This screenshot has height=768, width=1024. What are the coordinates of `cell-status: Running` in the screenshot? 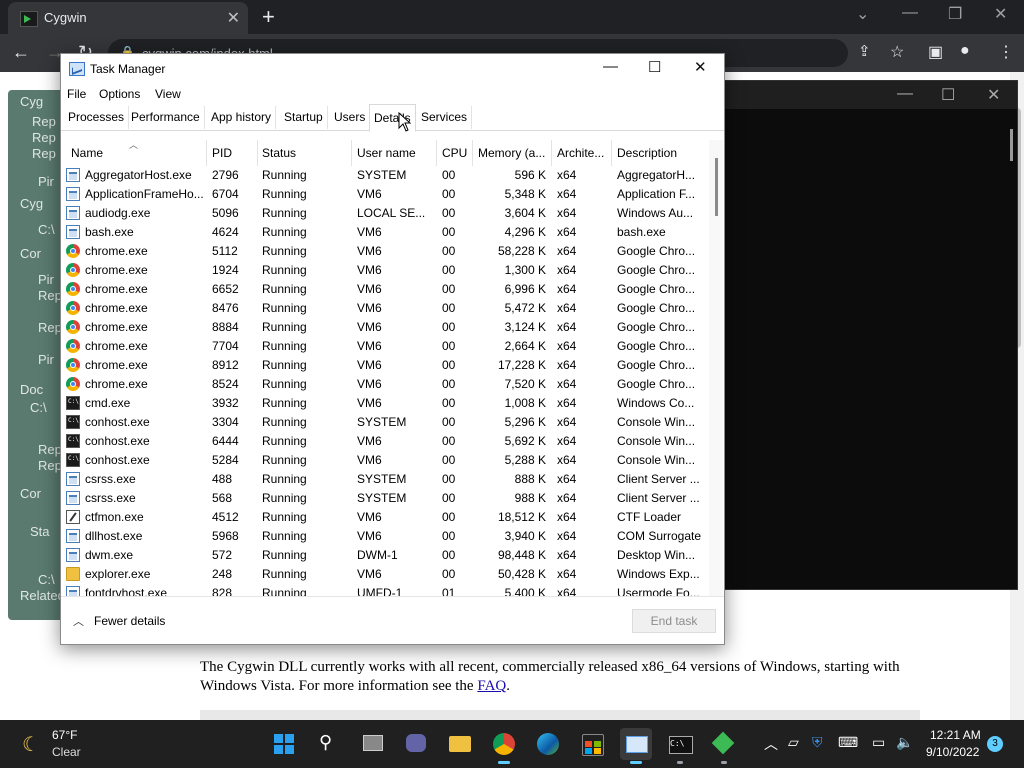 It's located at (284, 479).